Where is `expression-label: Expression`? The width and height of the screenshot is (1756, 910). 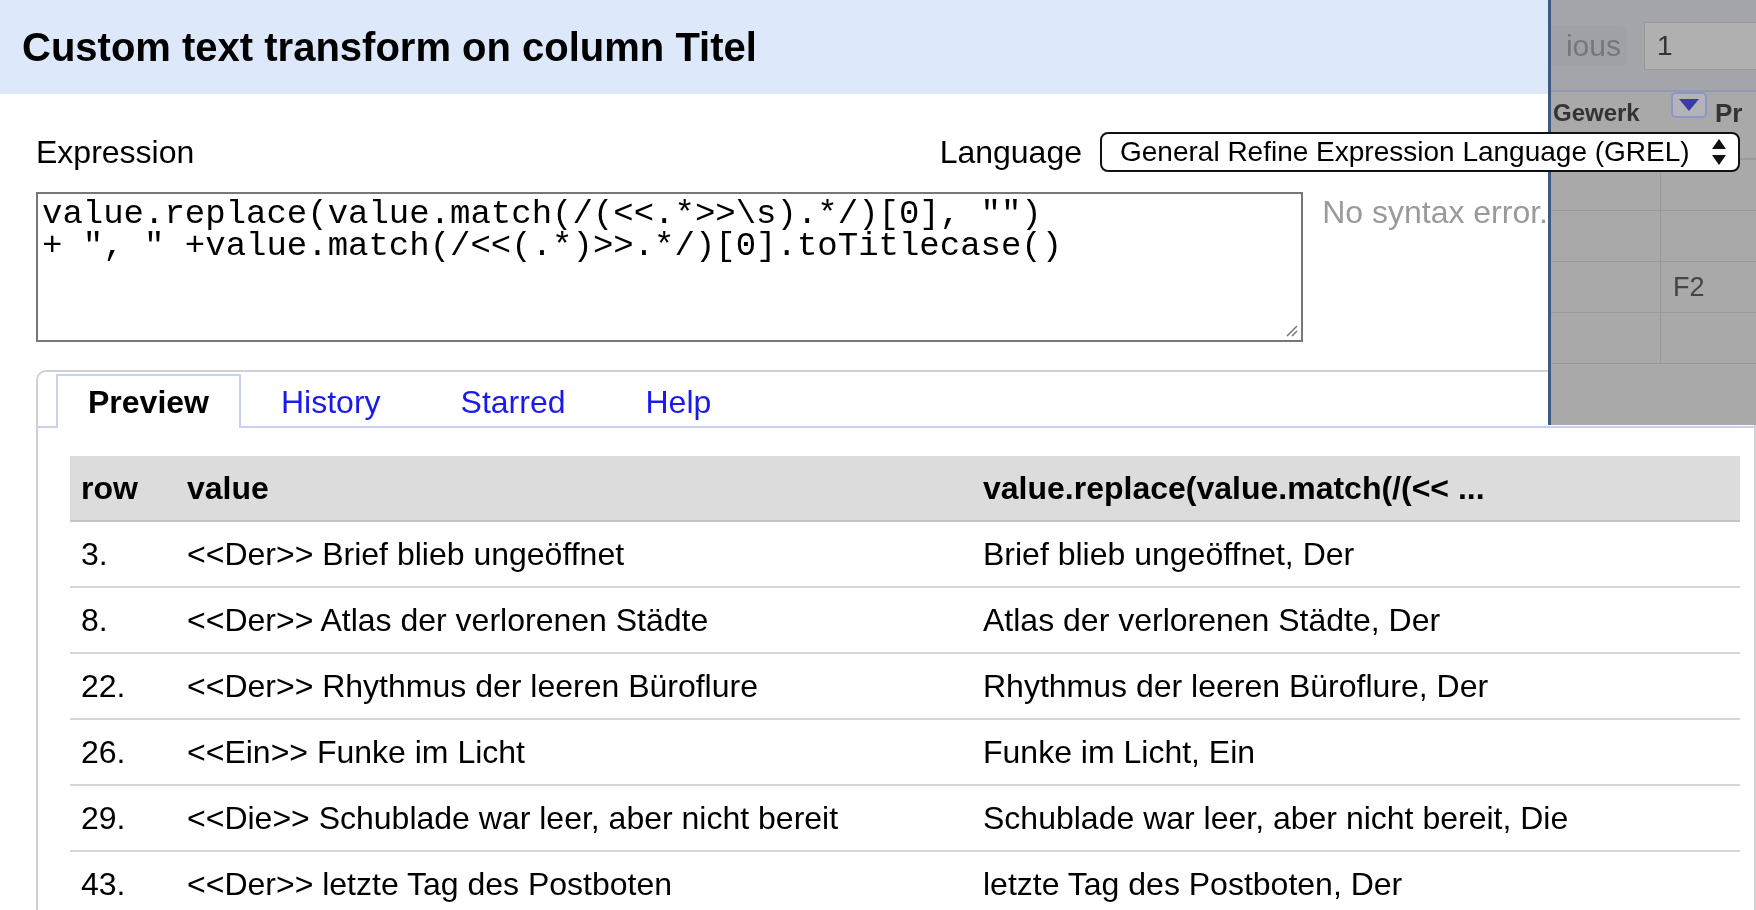 expression-label: Expression is located at coordinates (115, 152).